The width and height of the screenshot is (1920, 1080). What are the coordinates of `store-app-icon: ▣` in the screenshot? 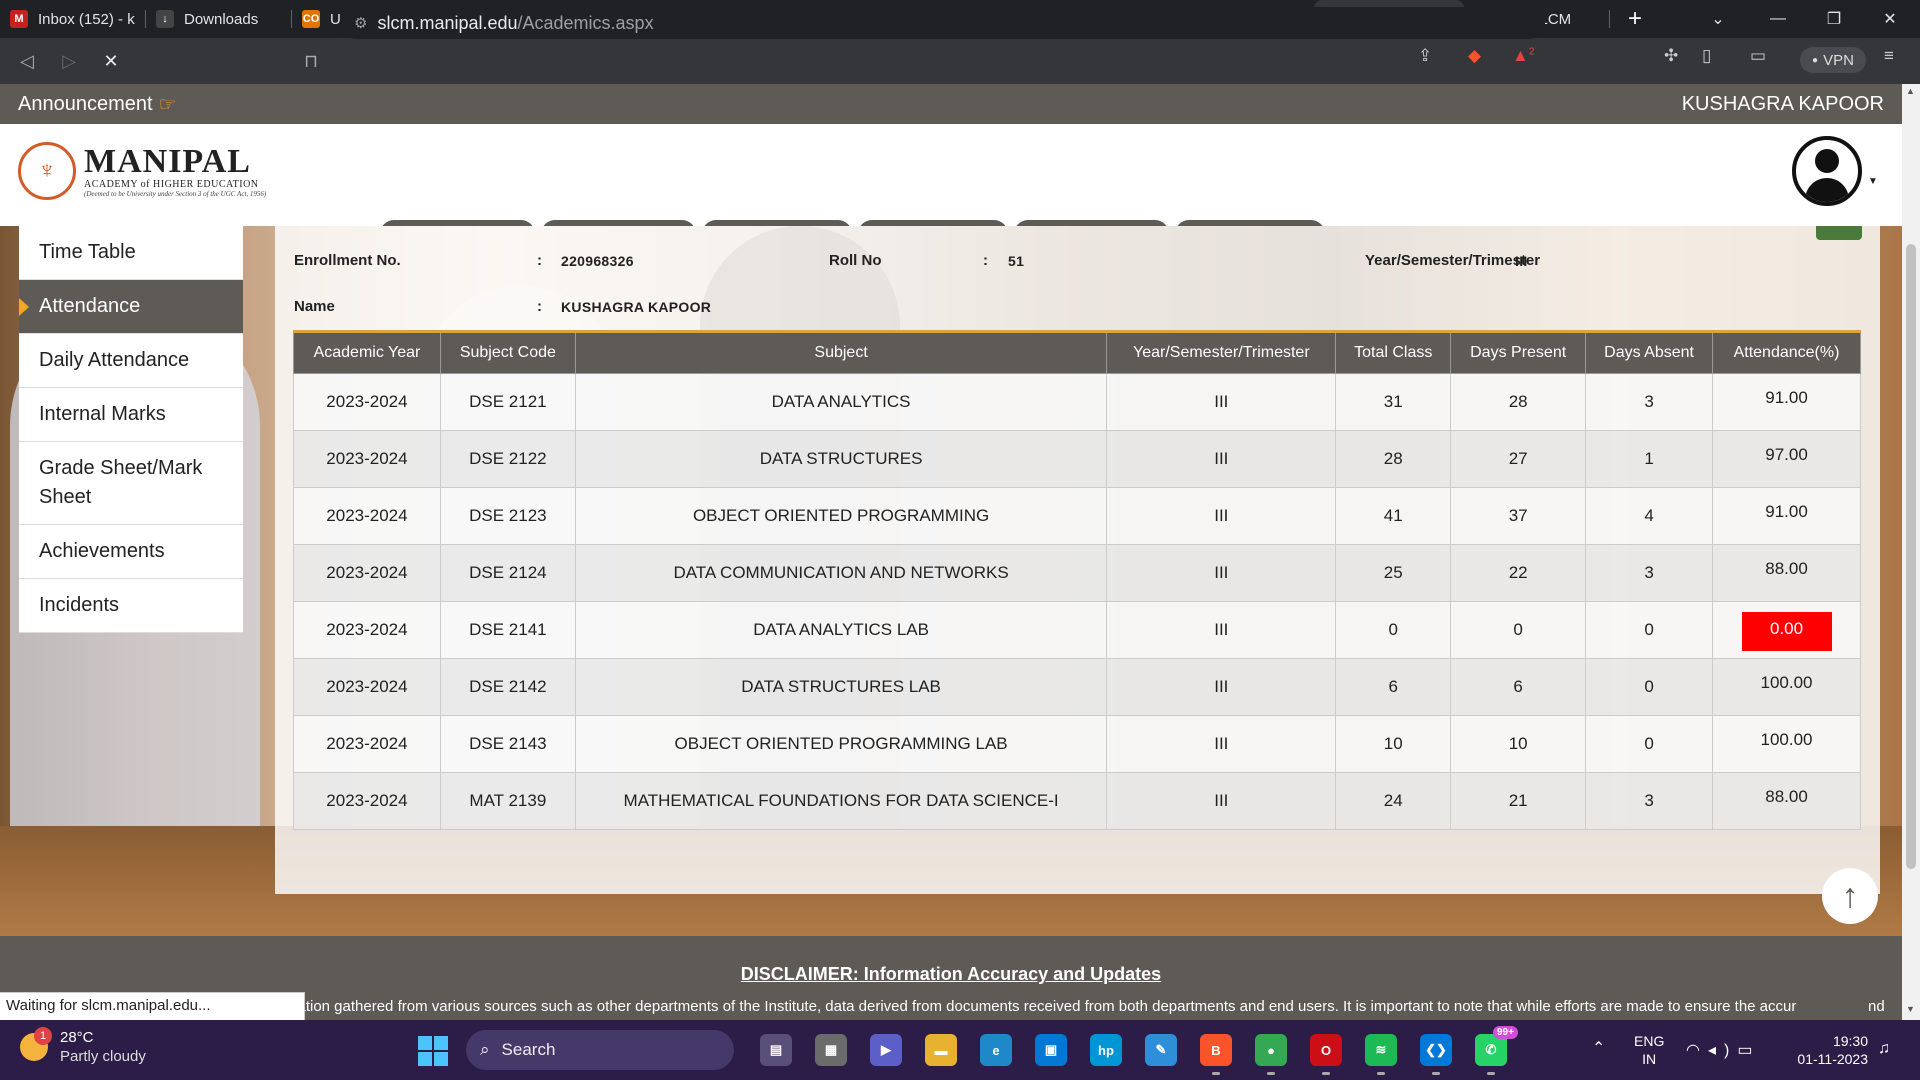 It's located at (1051, 1050).